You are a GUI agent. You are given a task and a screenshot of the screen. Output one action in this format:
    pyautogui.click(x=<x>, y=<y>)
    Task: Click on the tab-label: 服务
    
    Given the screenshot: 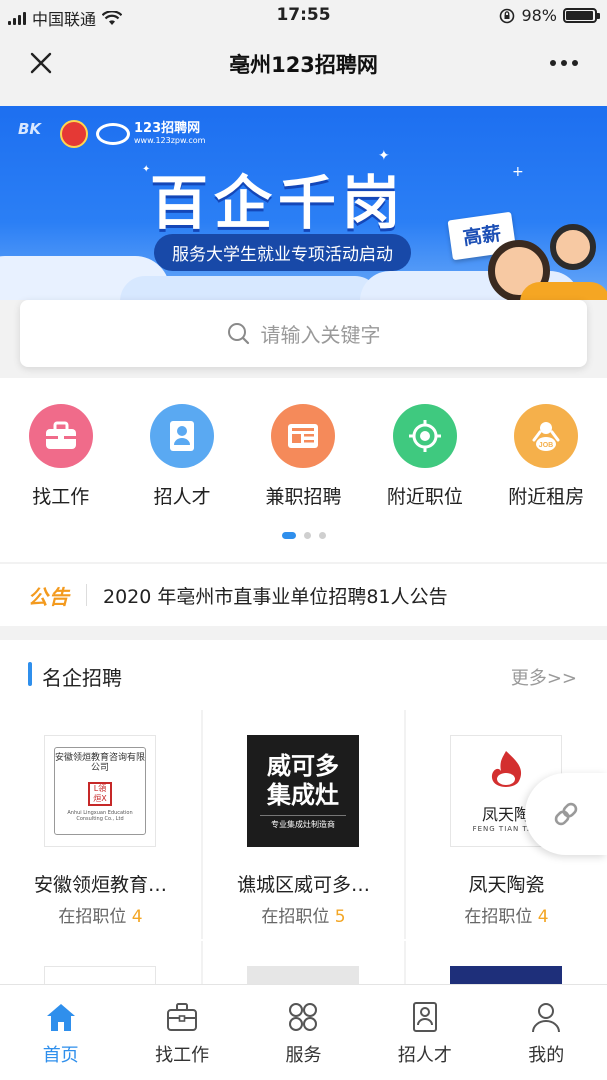 What is the action you would take?
    pyautogui.click(x=303, y=1055)
    